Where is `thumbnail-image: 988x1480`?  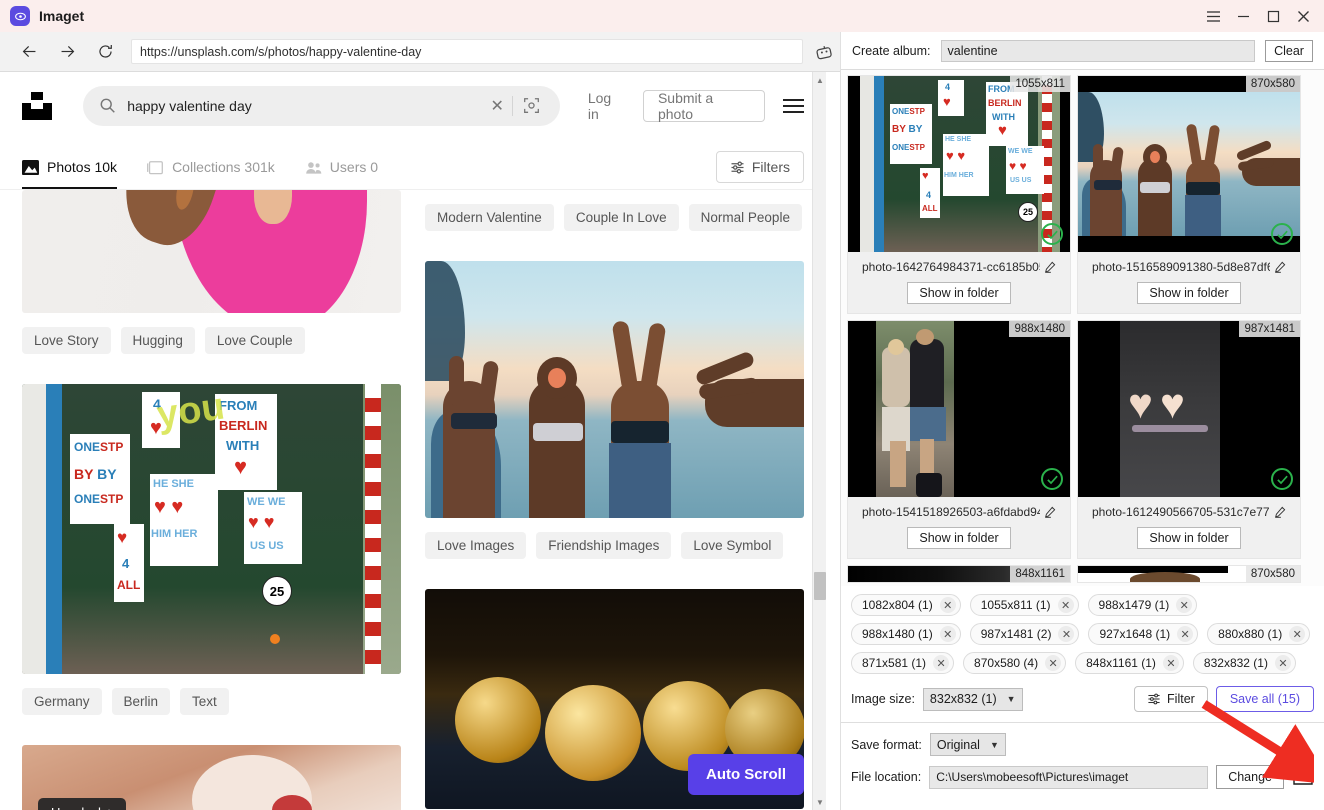 thumbnail-image: 988x1480 is located at coordinates (959, 409).